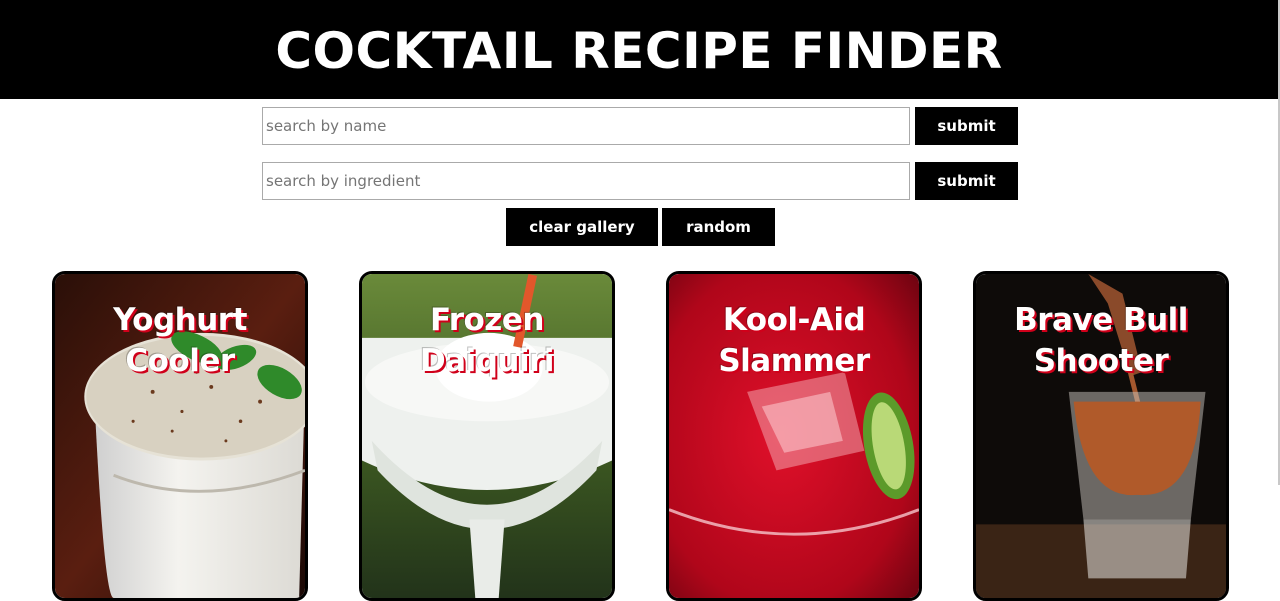  Describe the element at coordinates (180, 436) in the screenshot. I see `cocktail-card: Yoghurt Cooler` at that location.